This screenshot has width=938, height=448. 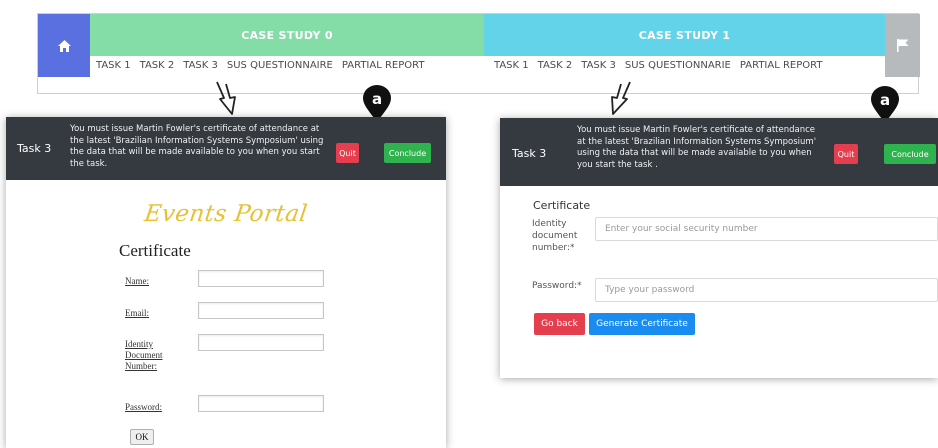 What do you see at coordinates (261, 278) in the screenshot?
I see `name-input` at bounding box center [261, 278].